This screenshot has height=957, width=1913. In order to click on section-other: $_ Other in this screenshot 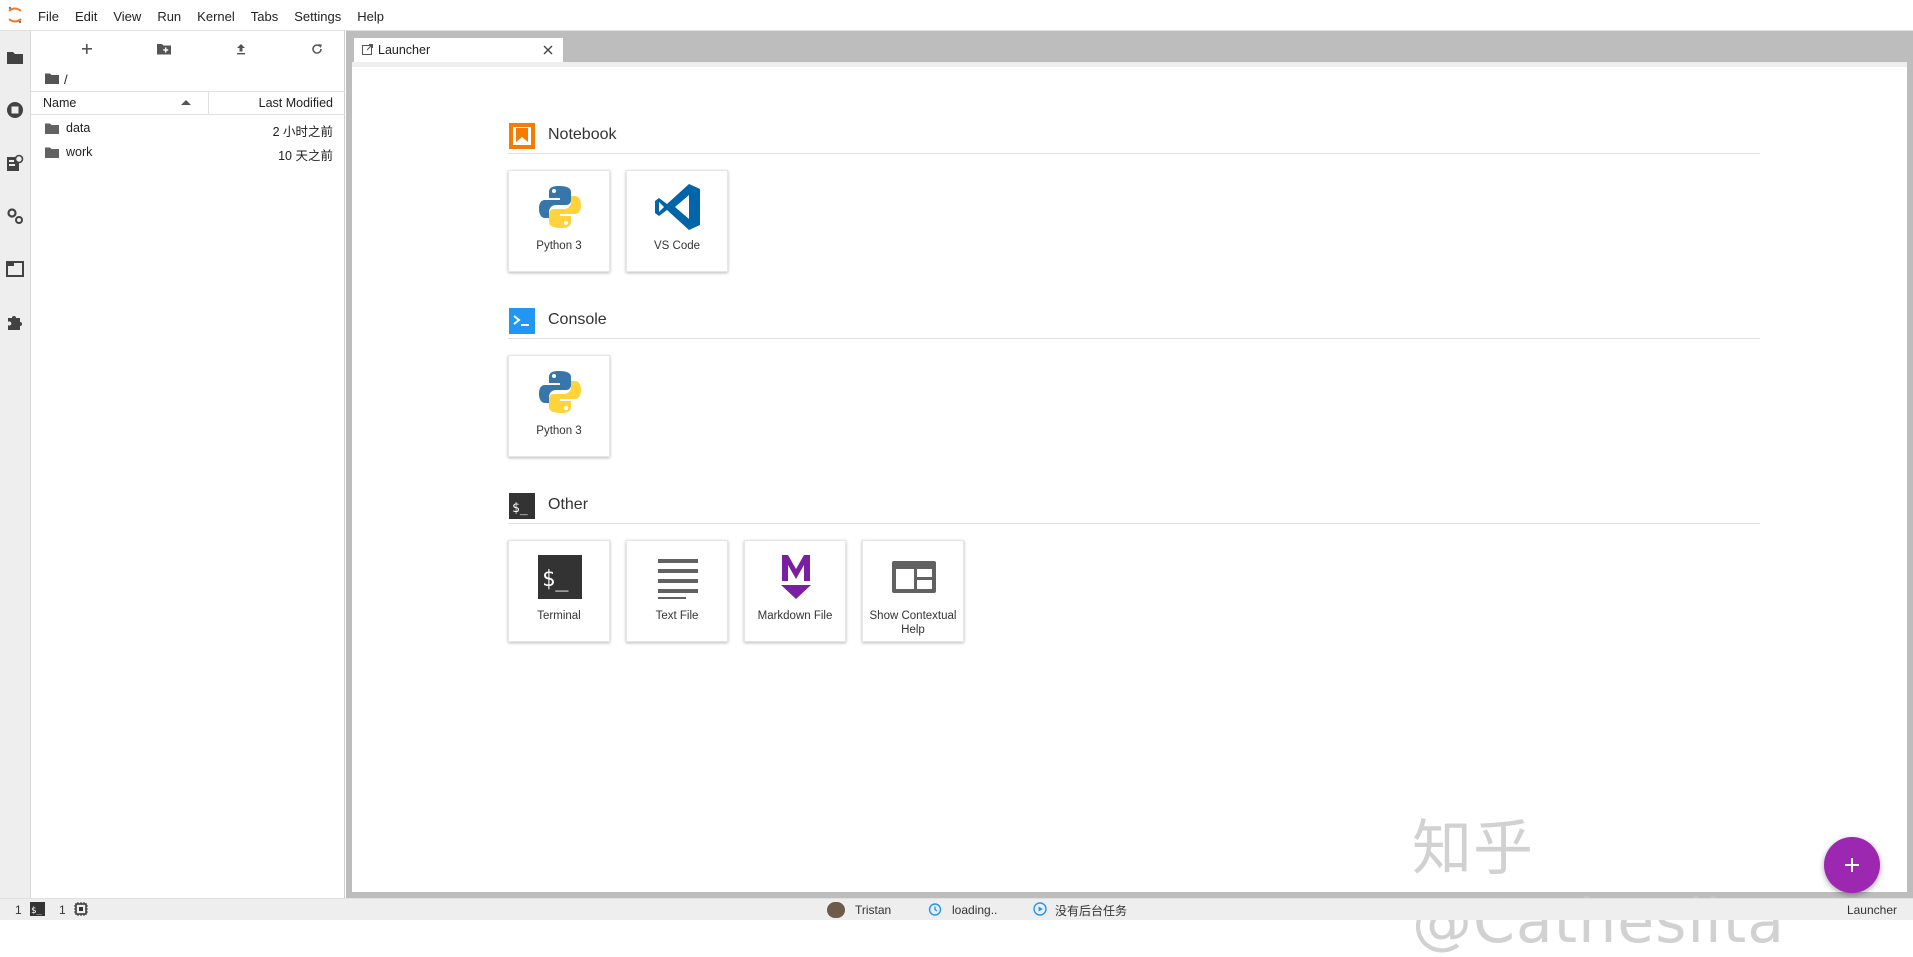, I will do `click(1134, 506)`.